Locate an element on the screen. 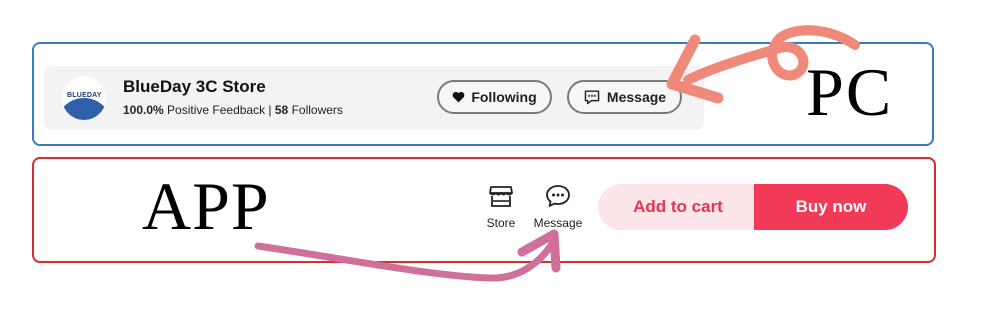  store-name: BlueDay 3C Store is located at coordinates (194, 87).